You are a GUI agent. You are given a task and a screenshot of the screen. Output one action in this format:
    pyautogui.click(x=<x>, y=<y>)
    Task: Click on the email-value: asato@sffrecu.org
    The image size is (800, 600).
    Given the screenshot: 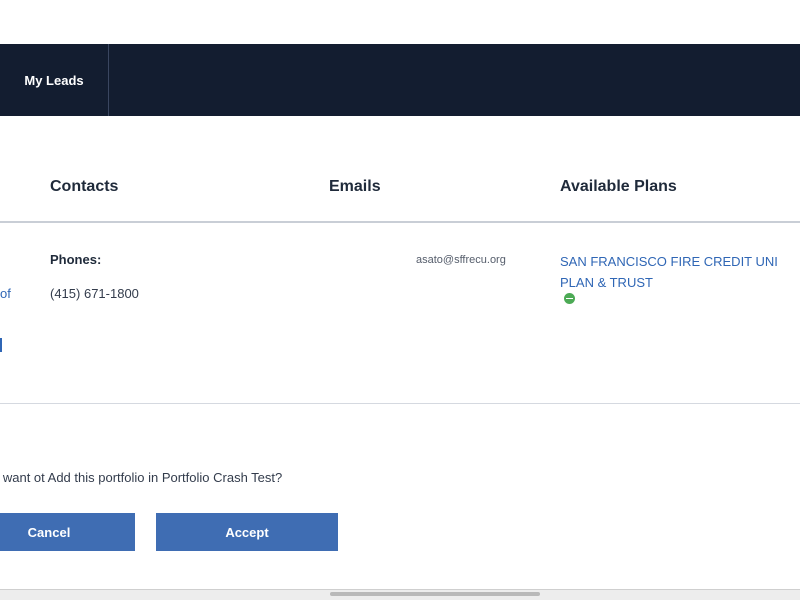 What is the action you would take?
    pyautogui.click(x=461, y=260)
    